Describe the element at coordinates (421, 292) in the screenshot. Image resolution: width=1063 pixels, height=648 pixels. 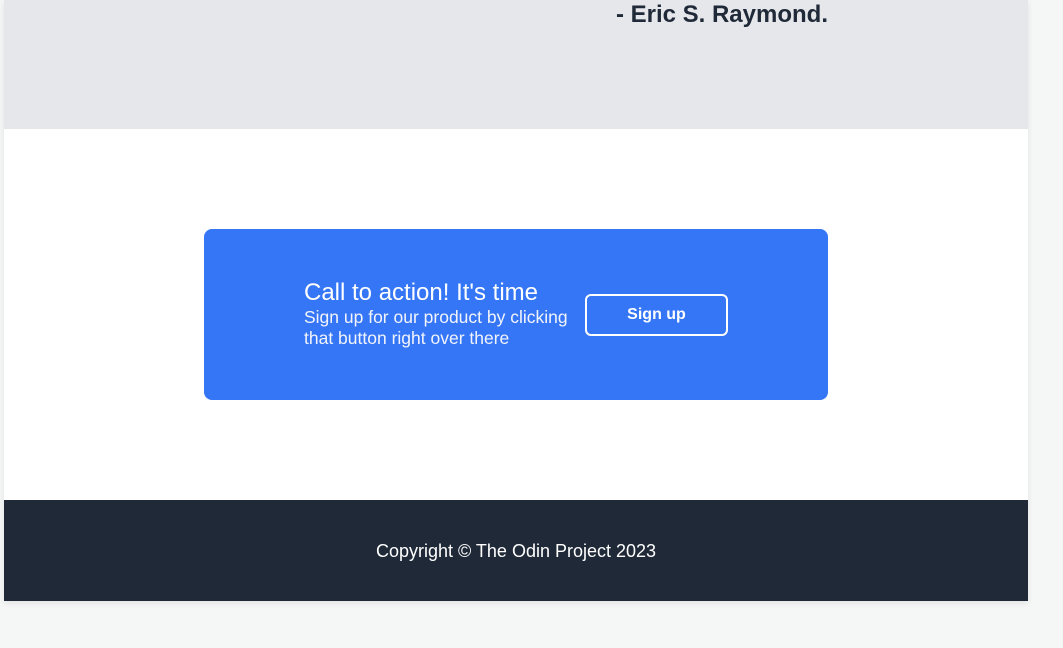
I see `cta-title: Call to action! It's time` at that location.